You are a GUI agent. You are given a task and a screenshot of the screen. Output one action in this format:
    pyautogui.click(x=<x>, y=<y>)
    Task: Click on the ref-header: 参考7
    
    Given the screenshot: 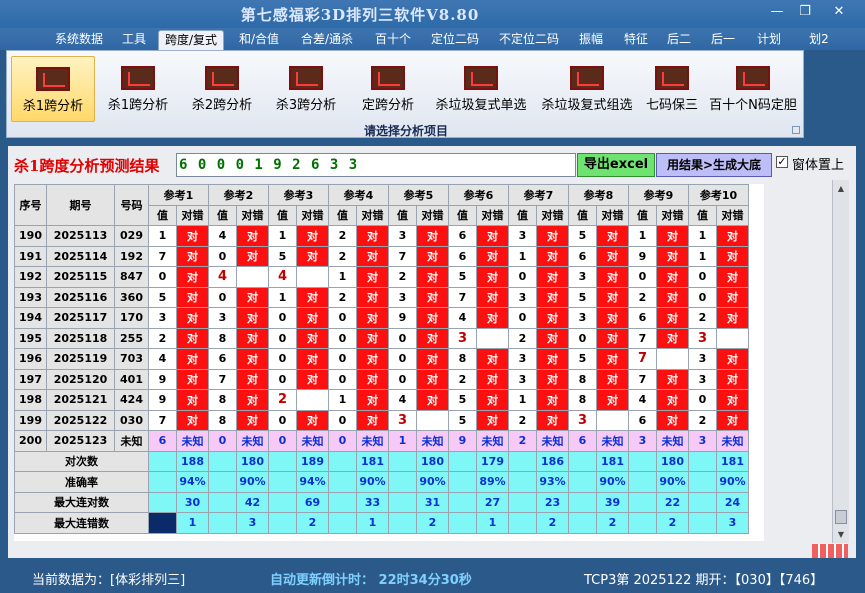 What is the action you would take?
    pyautogui.click(x=538, y=195)
    